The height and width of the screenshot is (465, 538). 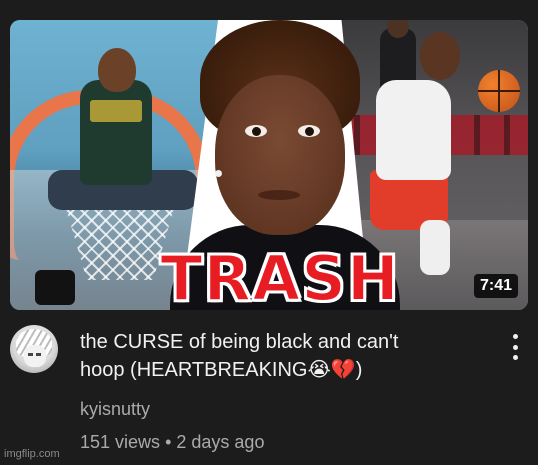 What do you see at coordinates (120, 442) in the screenshot?
I see `view-count: 151 views` at bounding box center [120, 442].